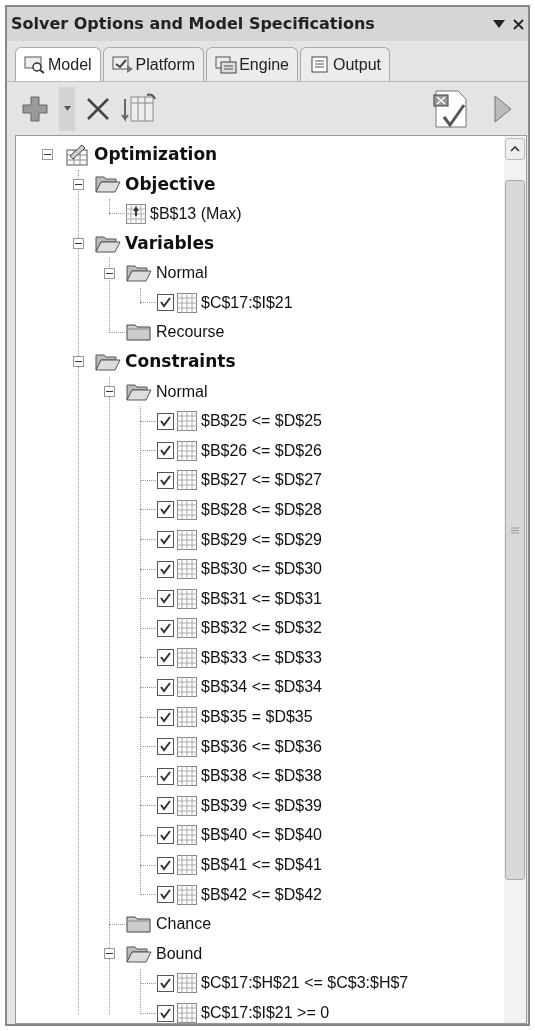  I want to click on spreadsheet-check-icon, so click(450, 108).